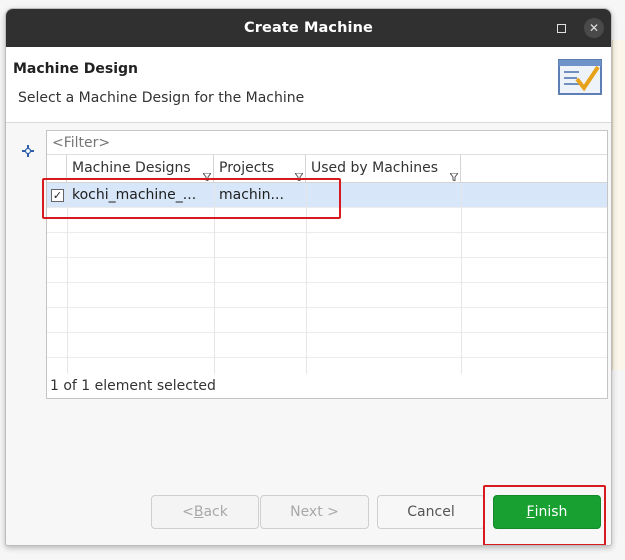 The width and height of the screenshot is (625, 560). I want to click on finish-button: Finish, so click(547, 512).